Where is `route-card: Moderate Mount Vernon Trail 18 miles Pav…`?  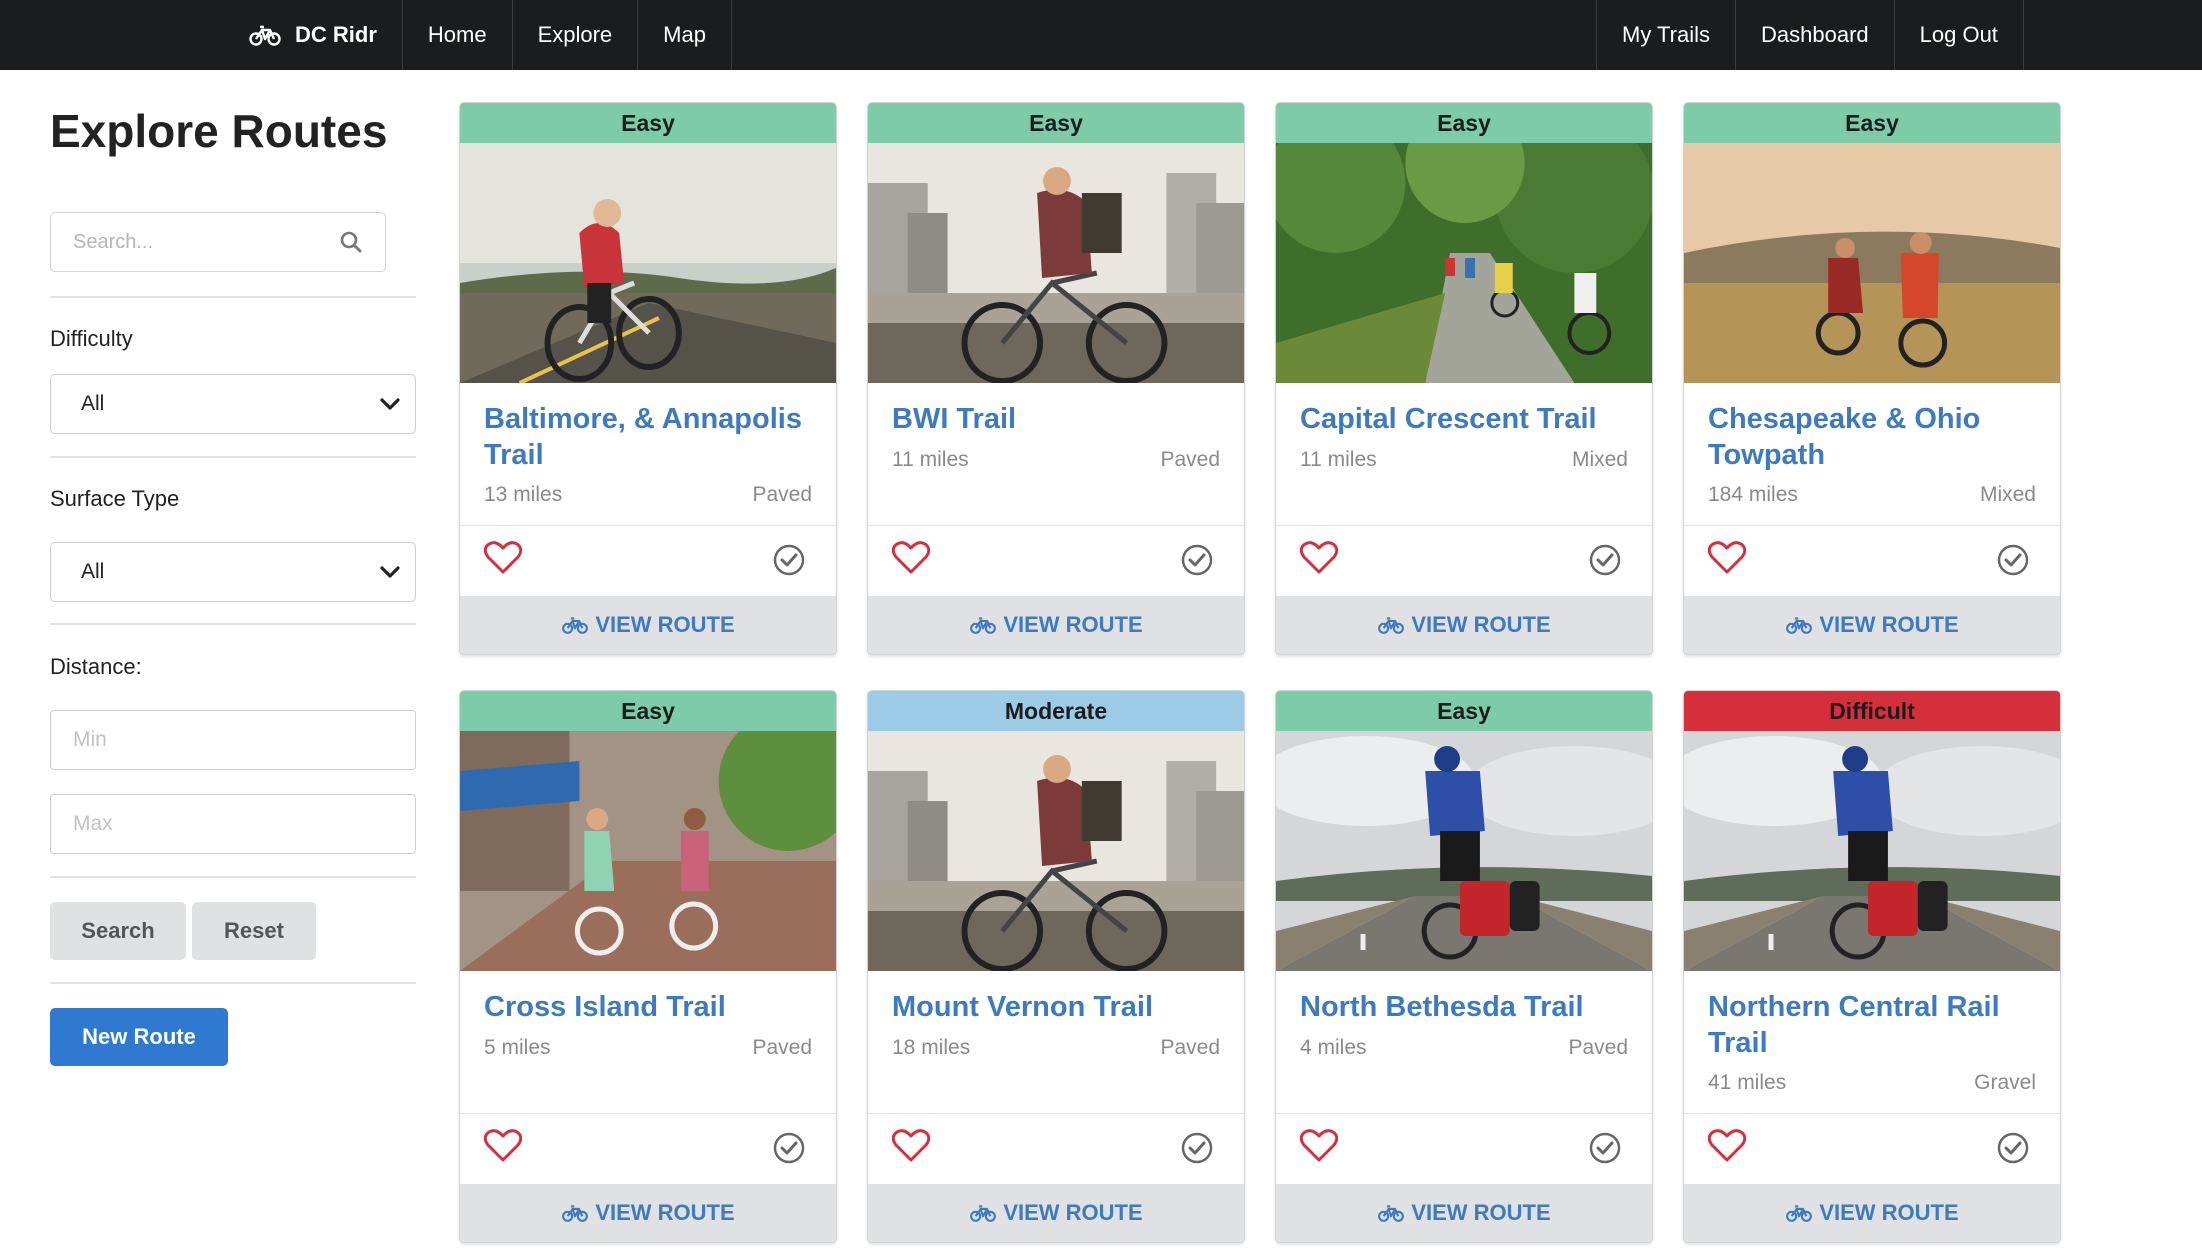 route-card: Moderate Mount Vernon Trail 18 miles Pav… is located at coordinates (1056, 966).